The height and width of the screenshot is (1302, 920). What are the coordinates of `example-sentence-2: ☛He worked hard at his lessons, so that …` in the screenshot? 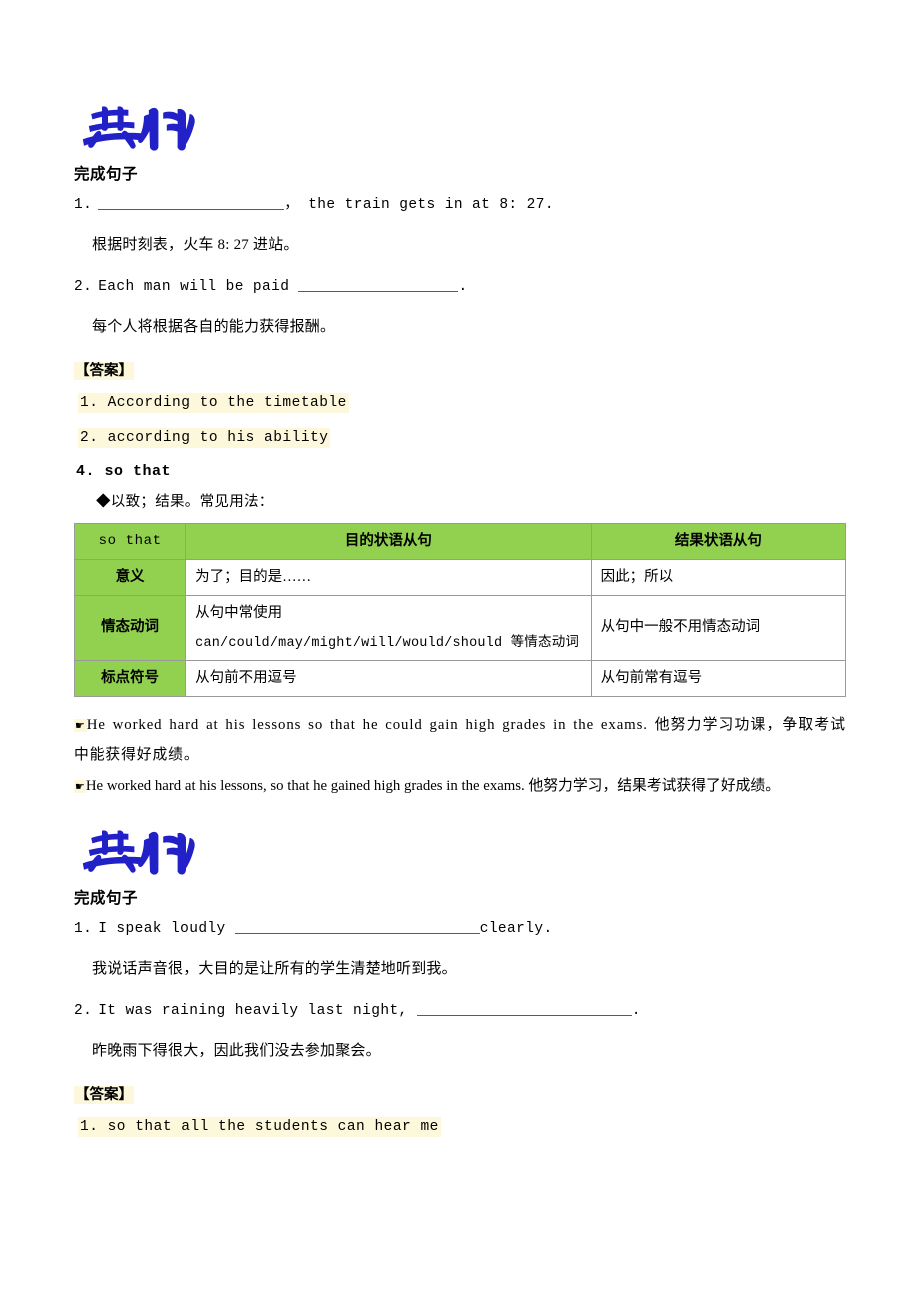 It's located at (460, 787).